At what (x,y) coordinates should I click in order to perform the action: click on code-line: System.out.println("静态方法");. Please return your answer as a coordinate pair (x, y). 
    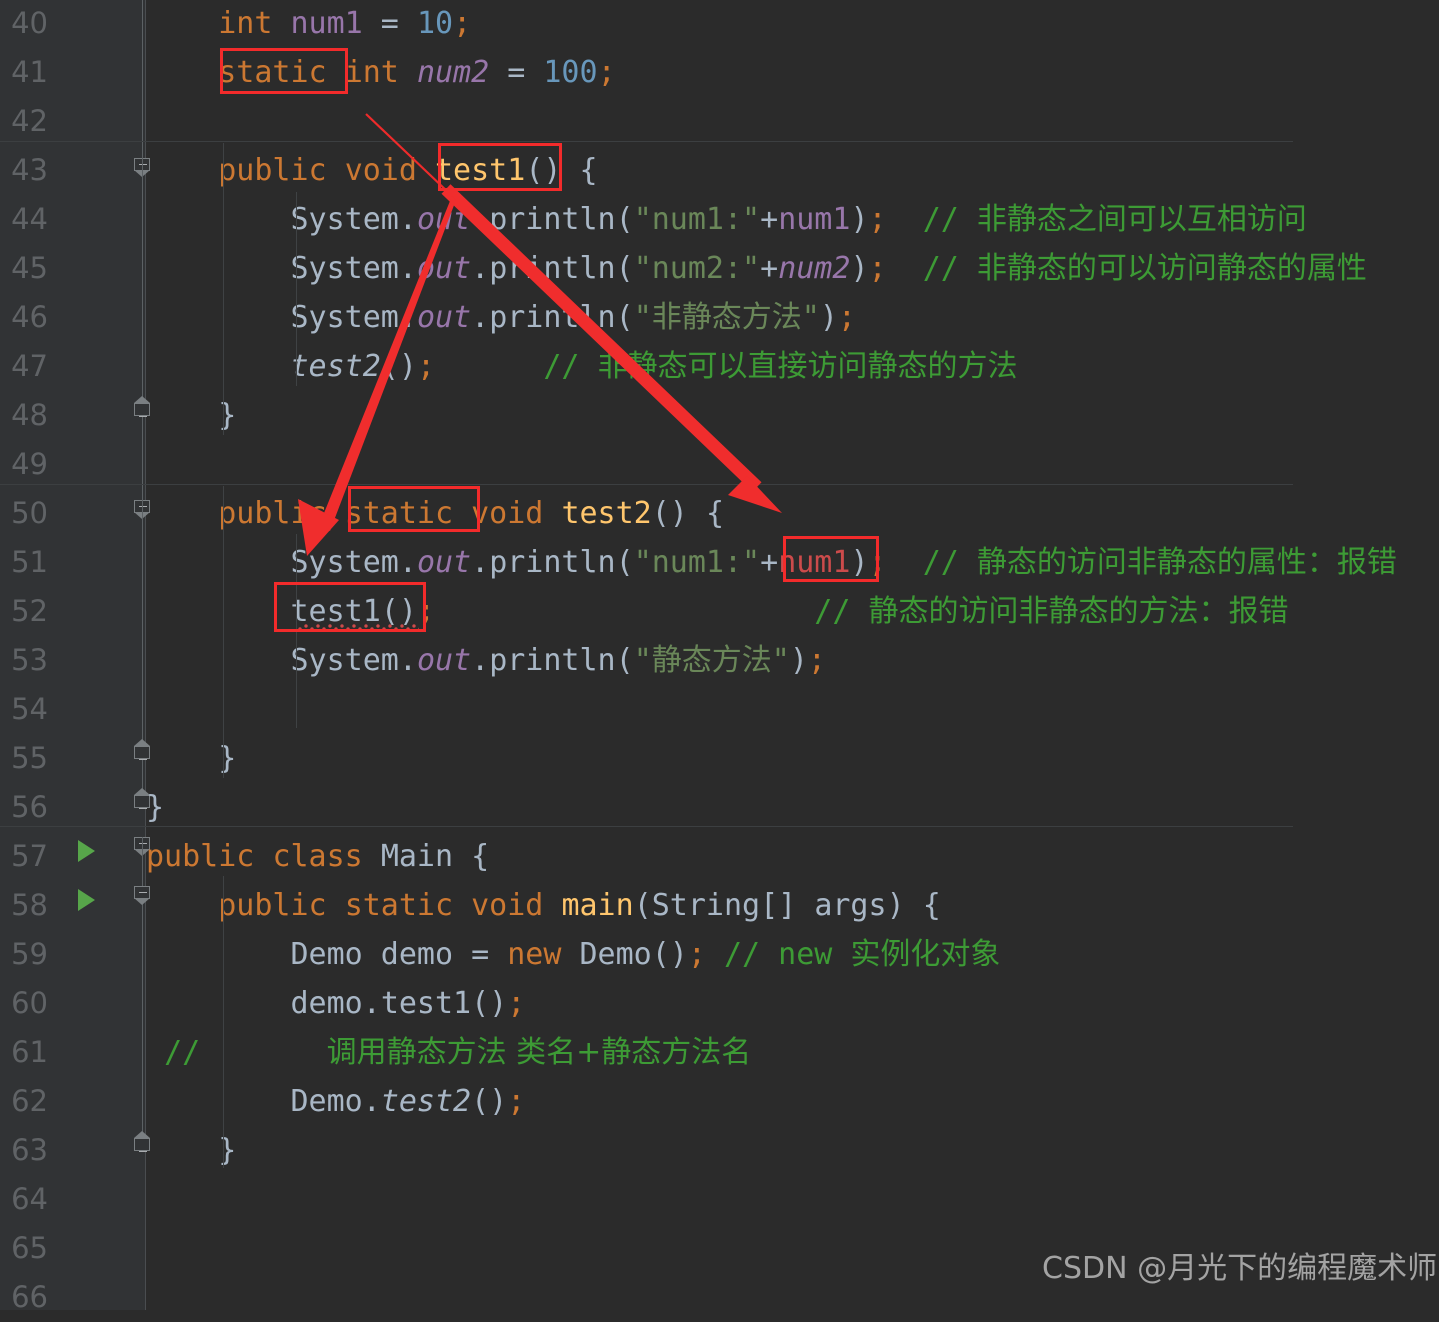
    Looking at the image, I should click on (792, 660).